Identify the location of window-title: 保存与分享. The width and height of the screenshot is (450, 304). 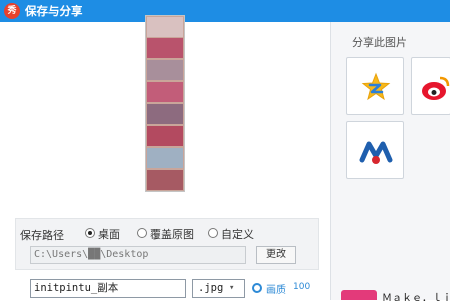
(54, 11).